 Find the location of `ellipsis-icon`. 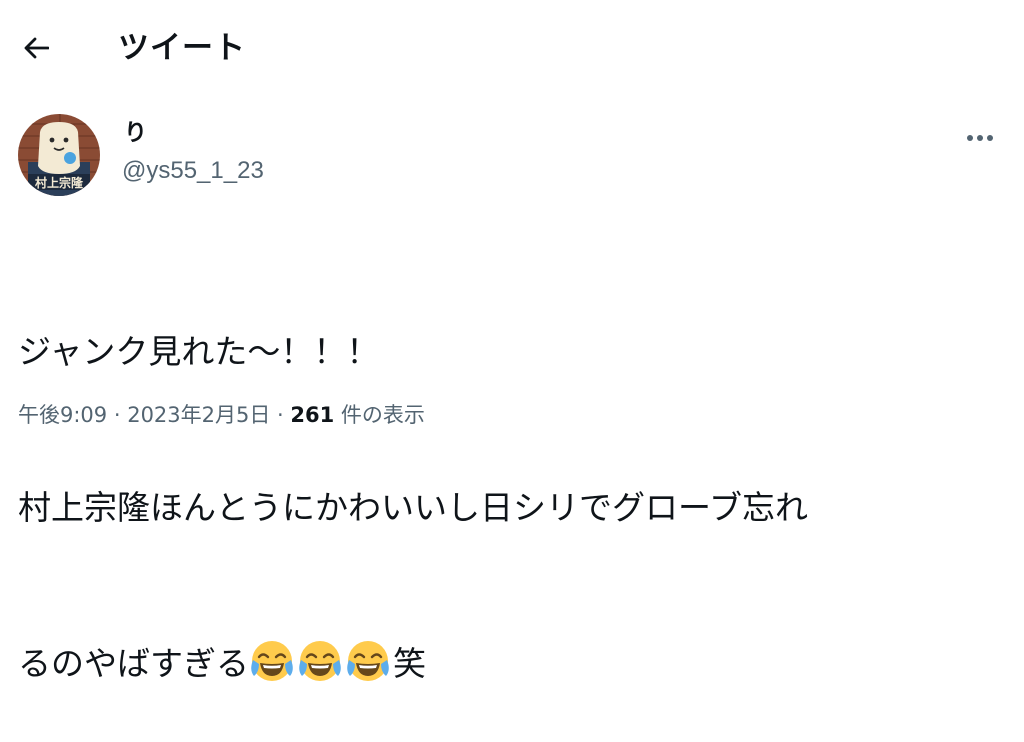

ellipsis-icon is located at coordinates (980, 138).